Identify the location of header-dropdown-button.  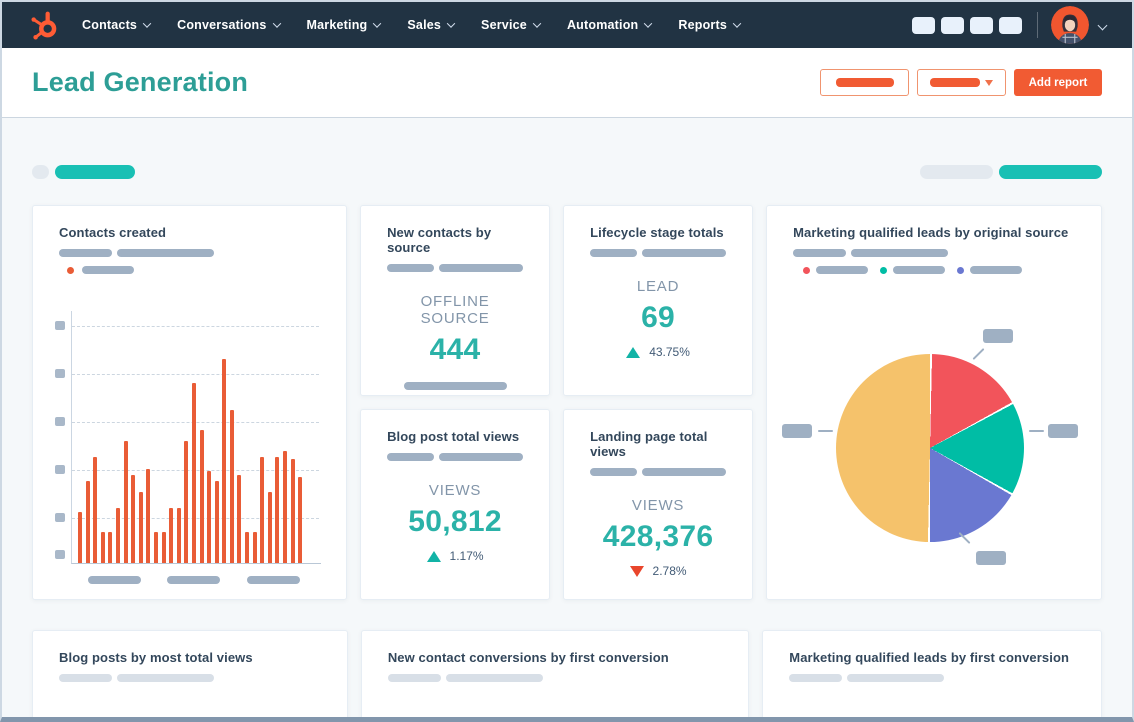
(961, 82).